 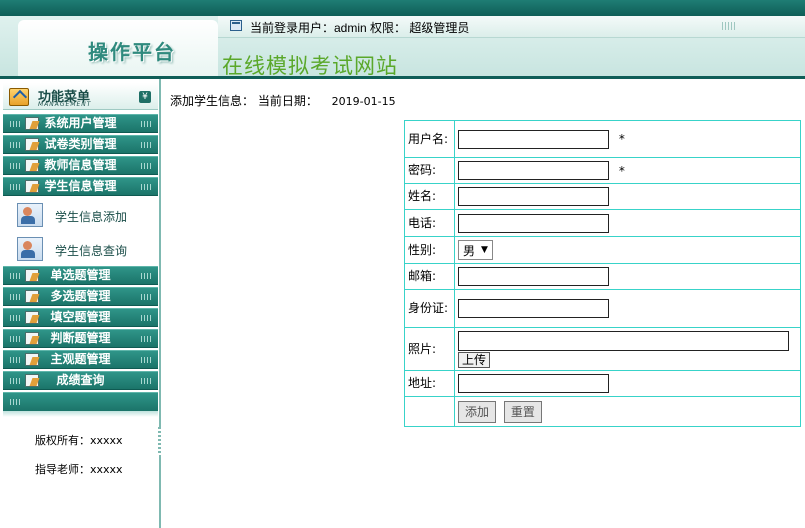 I want to click on page-title: 添加学生信息： 当前日期：, so click(x=244, y=101).